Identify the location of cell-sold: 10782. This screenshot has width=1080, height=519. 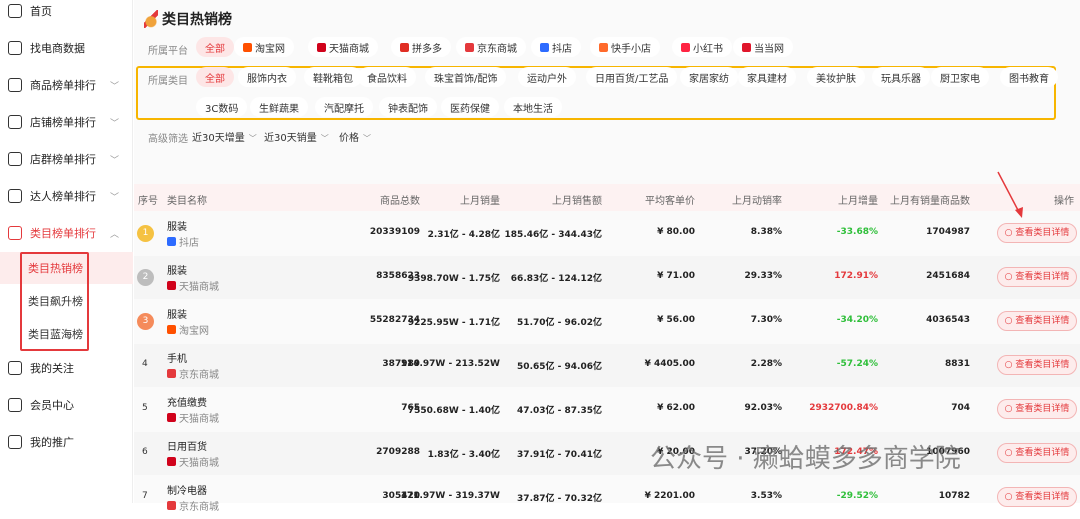
(954, 496).